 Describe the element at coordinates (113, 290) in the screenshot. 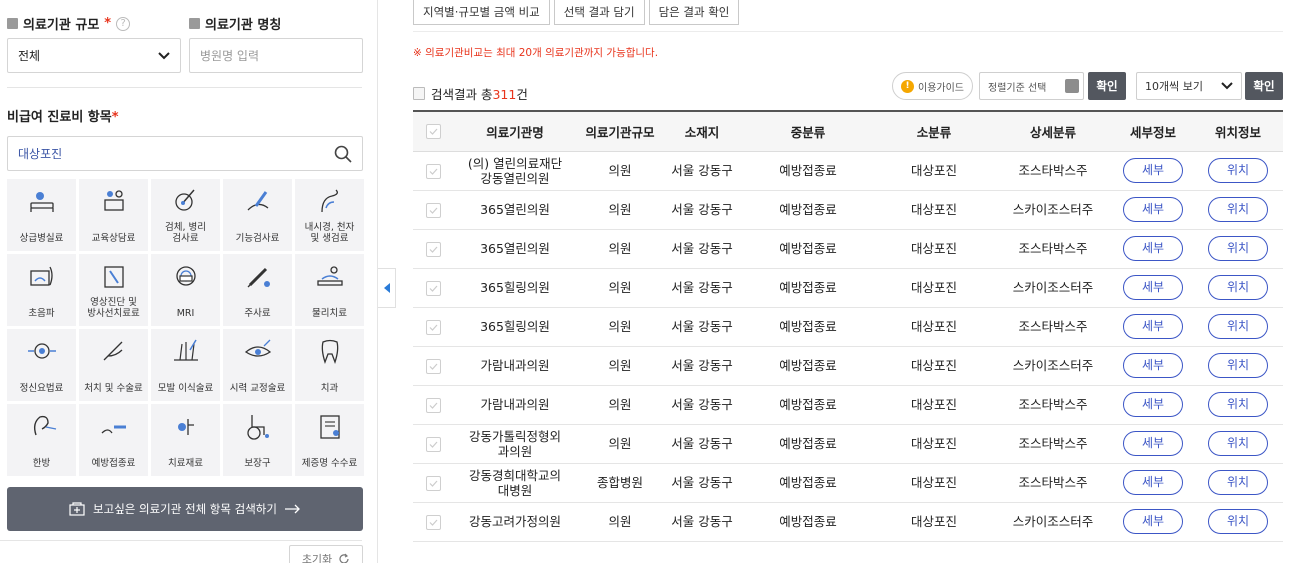

I see `category-item: 영상진단 및 방사선치료료` at that location.